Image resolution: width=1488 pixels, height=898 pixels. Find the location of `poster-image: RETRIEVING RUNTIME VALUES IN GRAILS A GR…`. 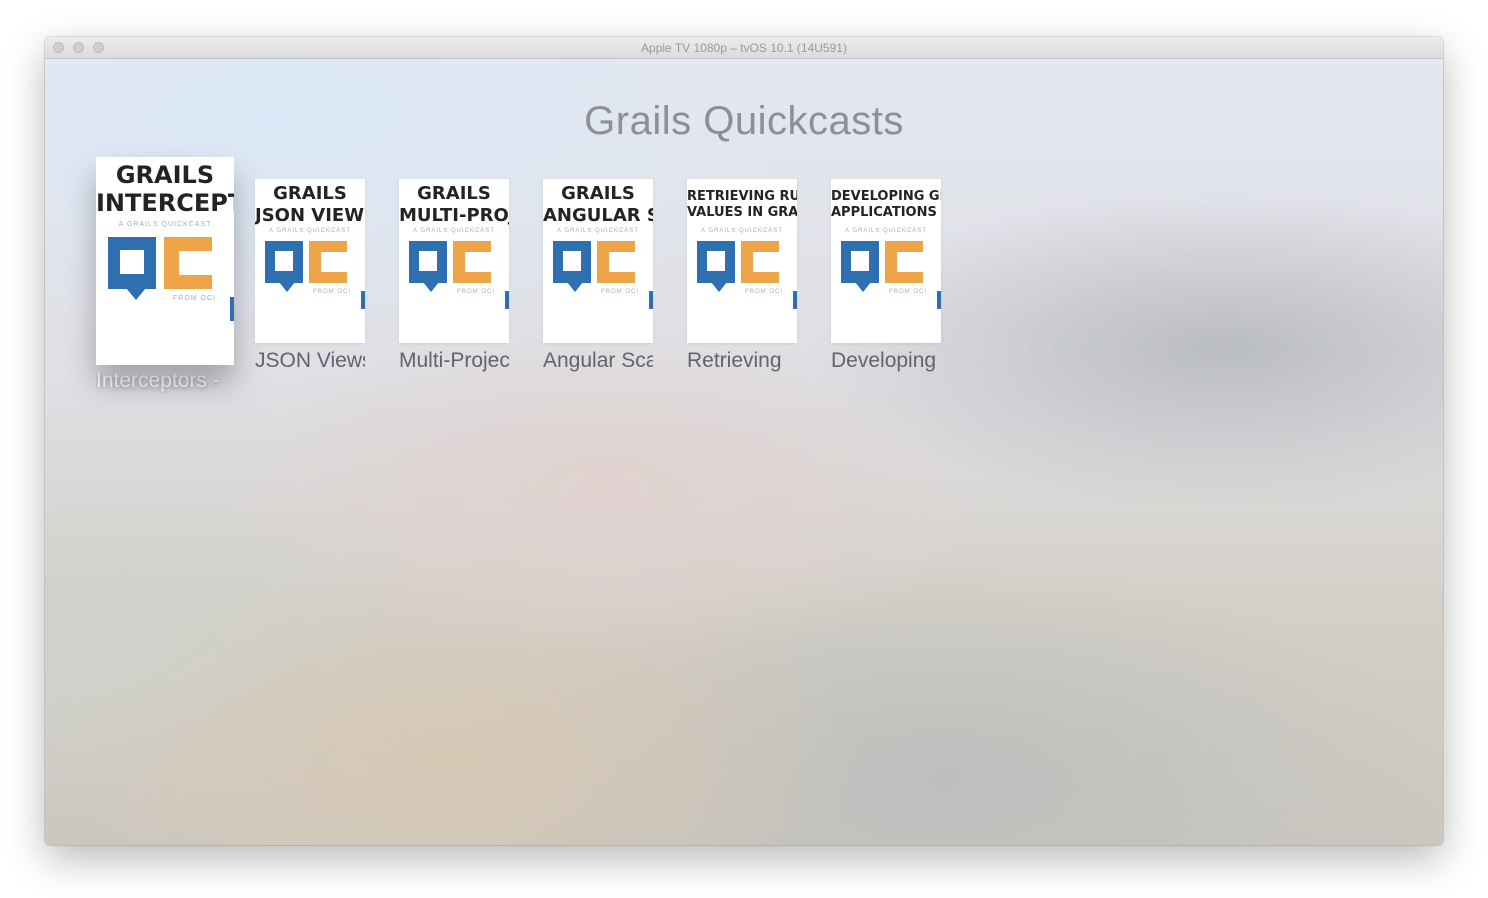

poster-image: RETRIEVING RUNTIME VALUES IN GRAILS A GR… is located at coordinates (742, 261).